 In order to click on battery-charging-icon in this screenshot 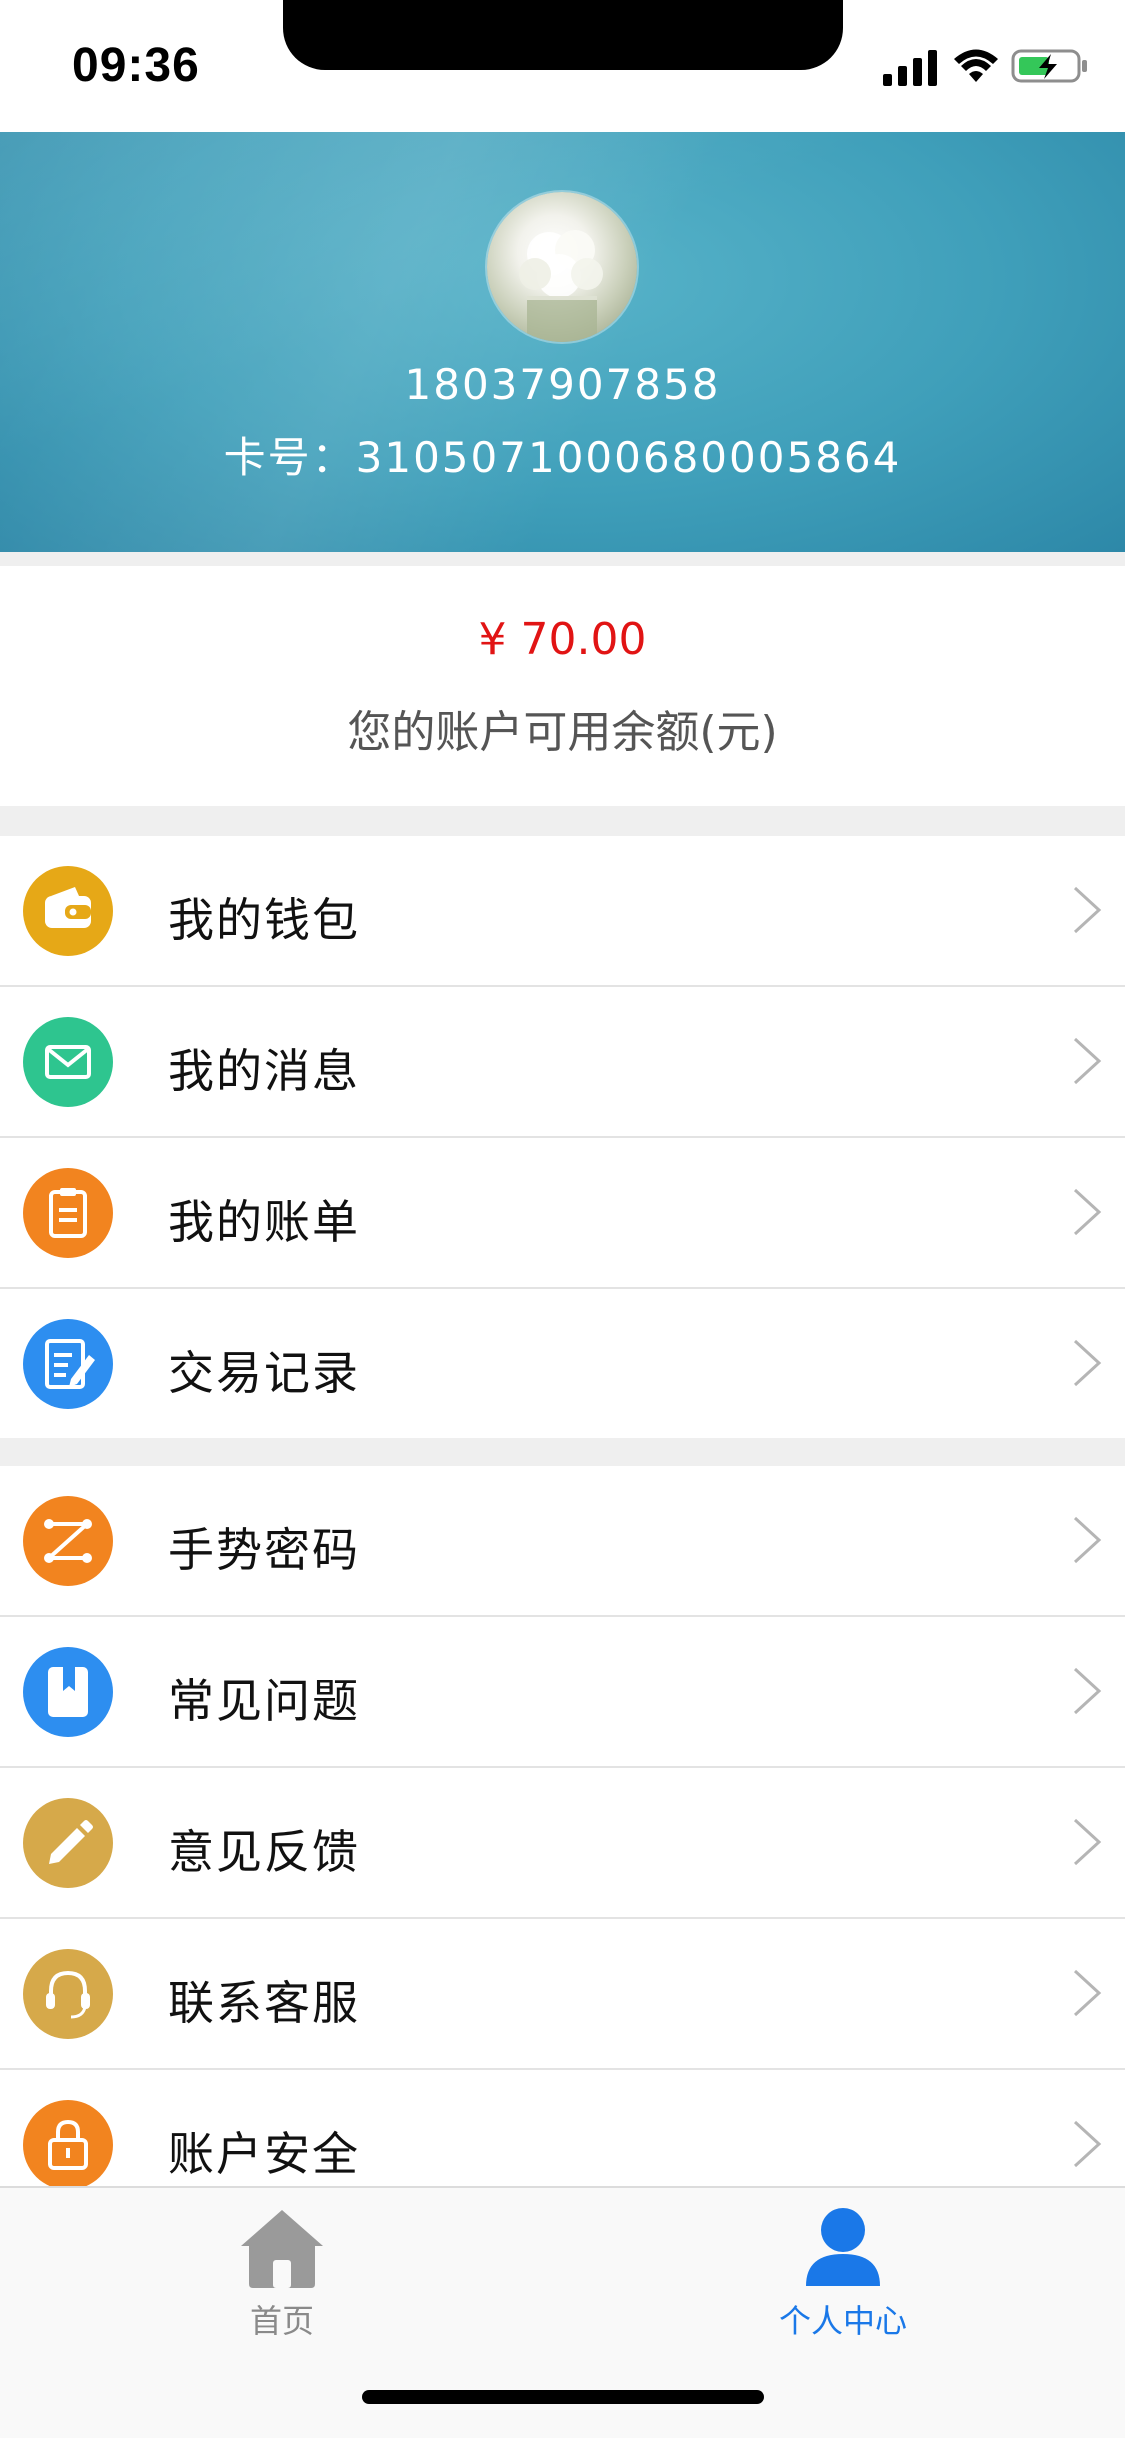, I will do `click(1049, 66)`.